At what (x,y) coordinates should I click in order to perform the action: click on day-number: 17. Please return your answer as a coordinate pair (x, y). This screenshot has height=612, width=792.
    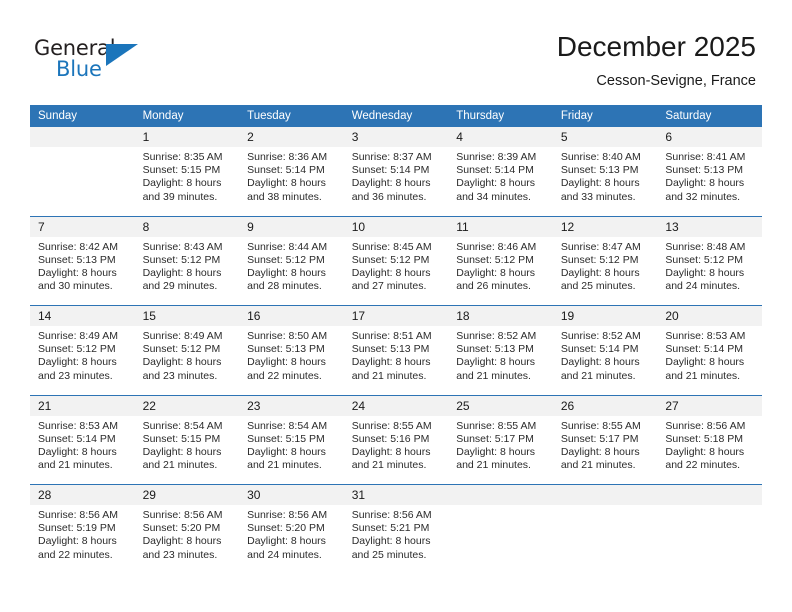
    Looking at the image, I should click on (396, 315).